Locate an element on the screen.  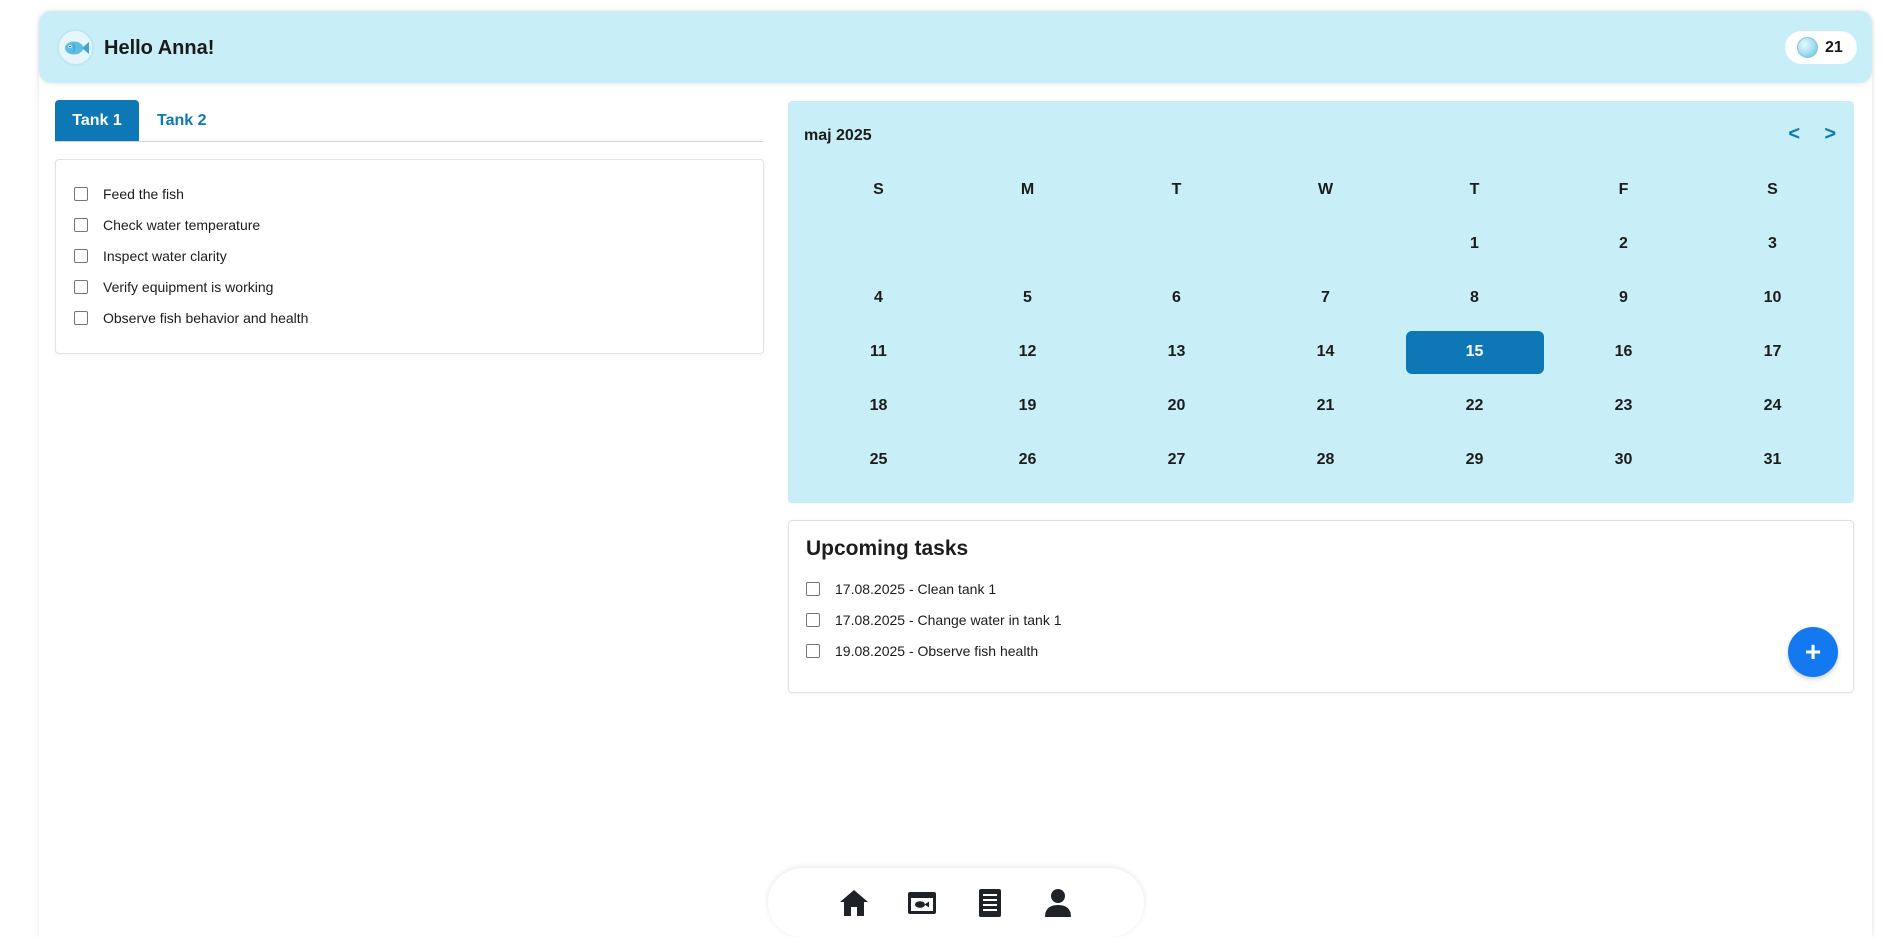
calendar-day: 25 is located at coordinates (878, 460).